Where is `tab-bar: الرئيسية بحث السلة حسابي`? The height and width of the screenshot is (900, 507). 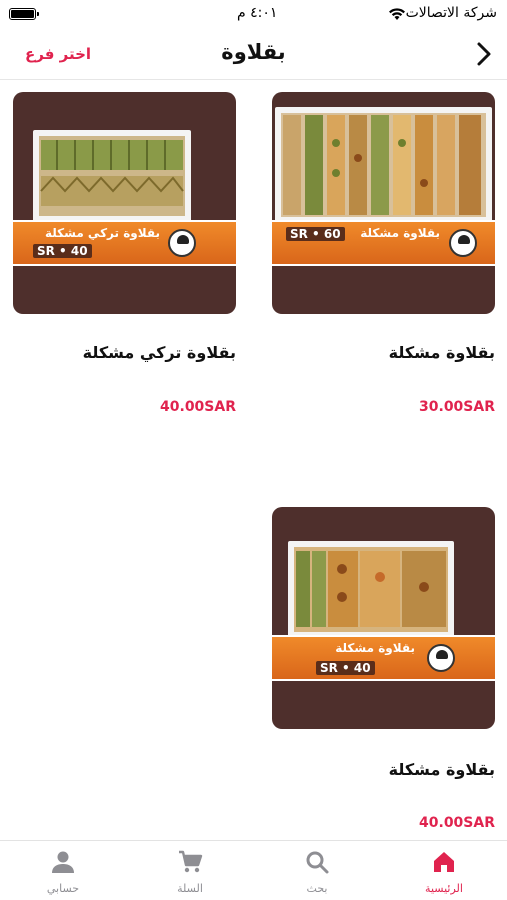
tab-bar: الرئيسية بحث السلة حسابي is located at coordinates (253, 870).